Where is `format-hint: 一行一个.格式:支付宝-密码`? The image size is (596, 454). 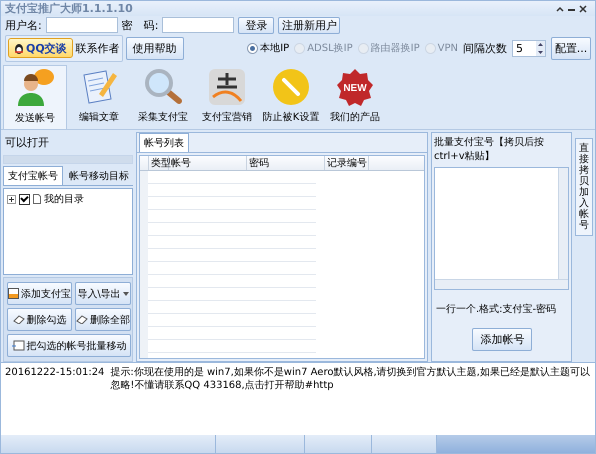
format-hint: 一行一个.格式:支付宝-密码 is located at coordinates (496, 309).